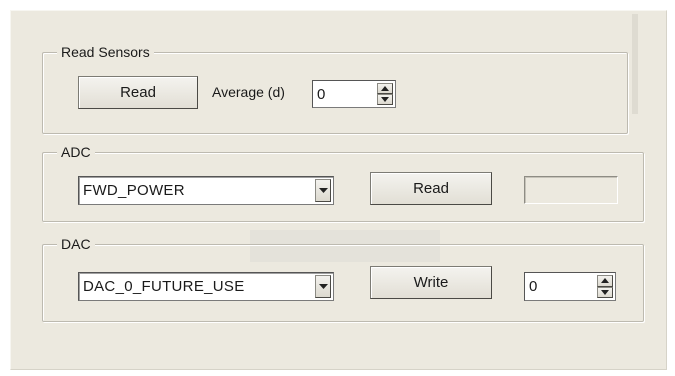  Describe the element at coordinates (76, 152) in the screenshot. I see `adc-title: ADC` at that location.